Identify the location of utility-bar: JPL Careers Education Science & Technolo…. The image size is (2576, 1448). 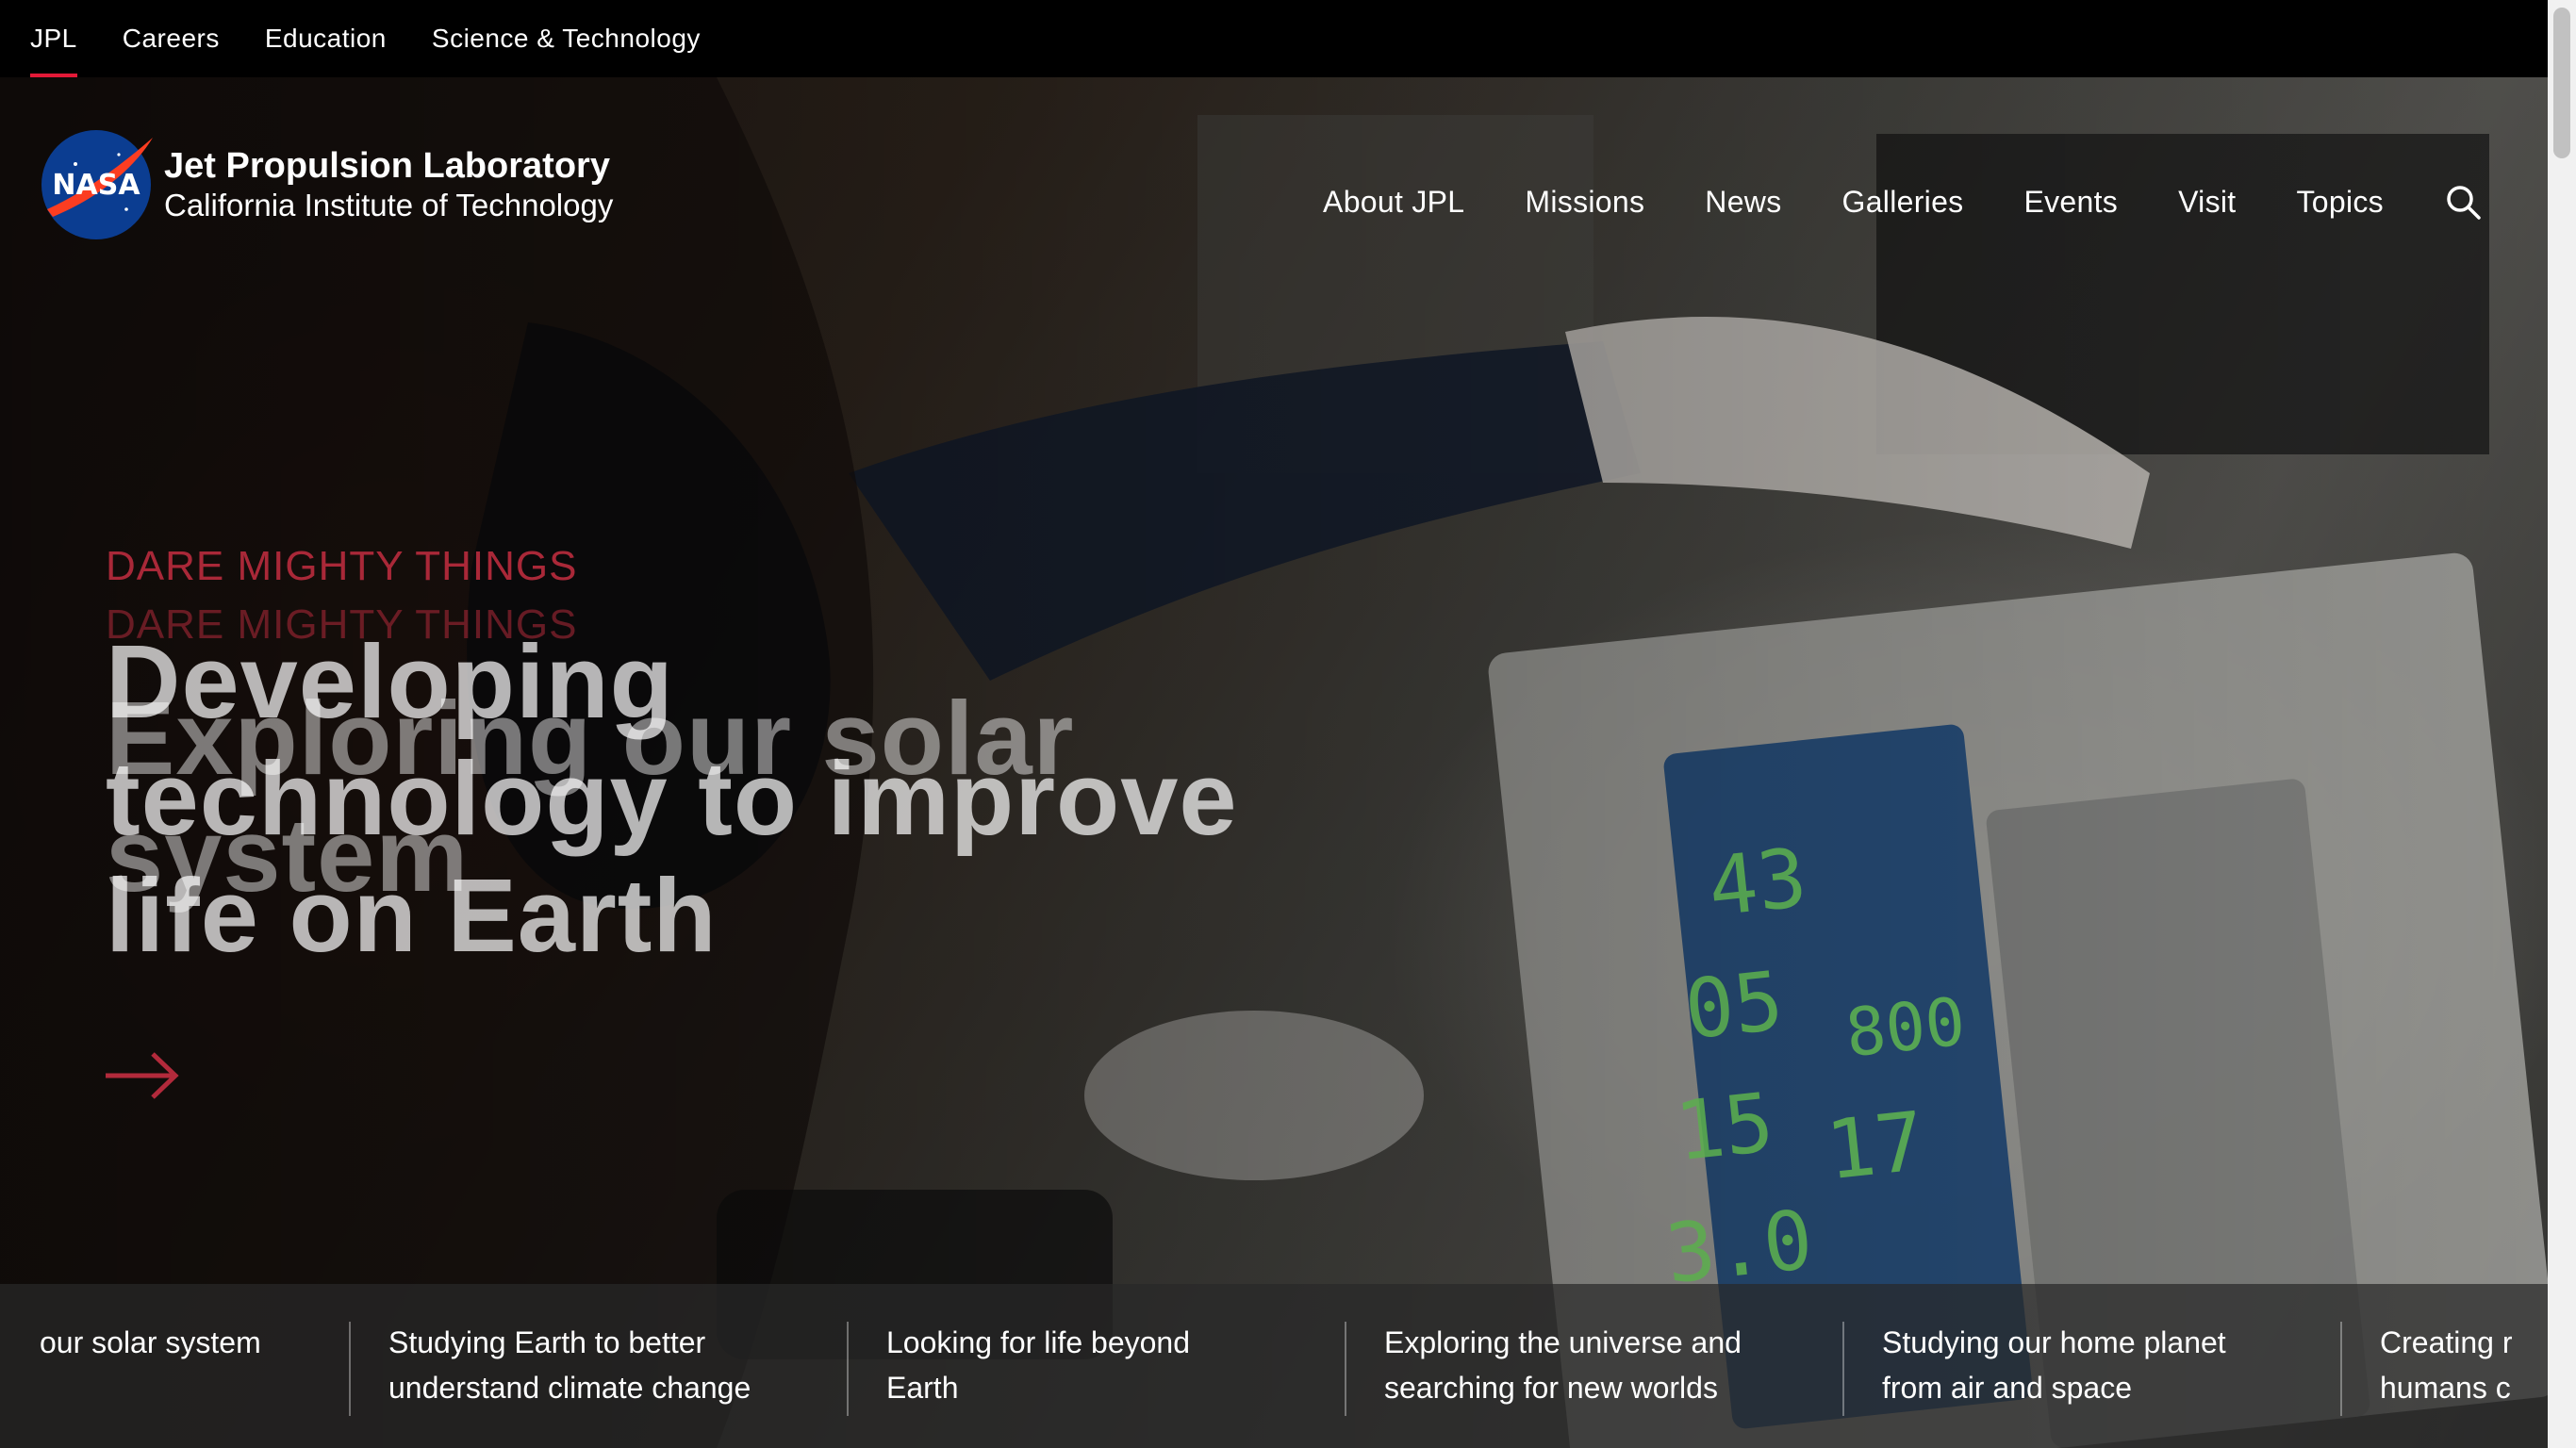
(1274, 38).